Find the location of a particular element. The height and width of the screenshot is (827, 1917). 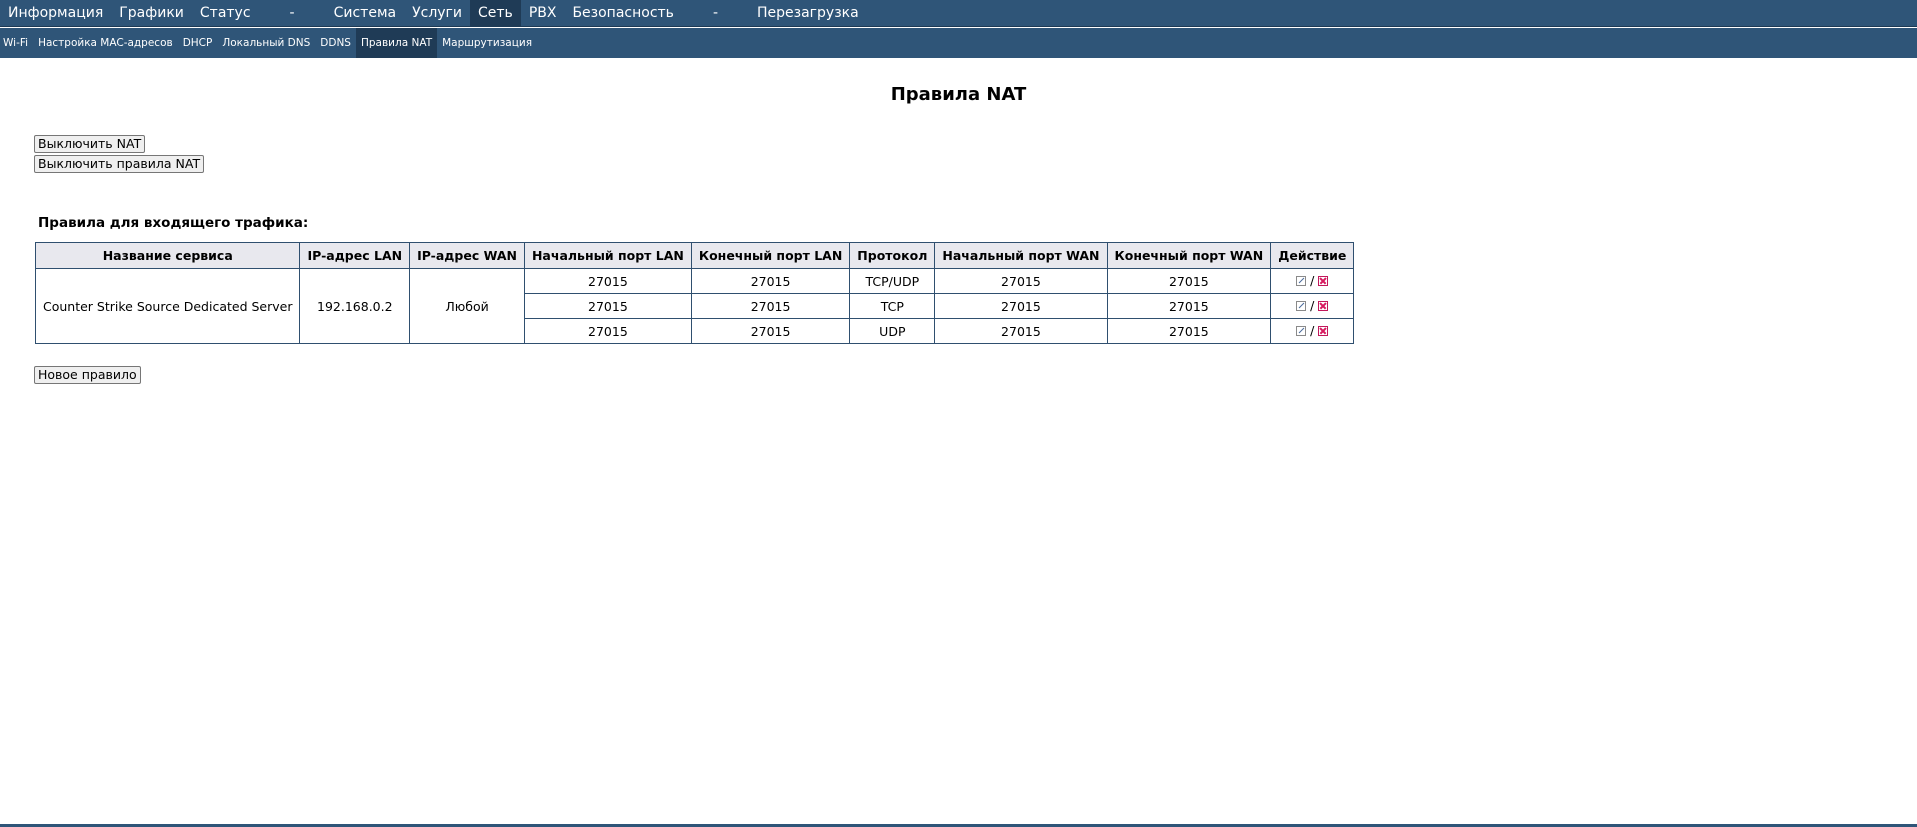

nav-item-security: Безопасность is located at coordinates (622, 13).